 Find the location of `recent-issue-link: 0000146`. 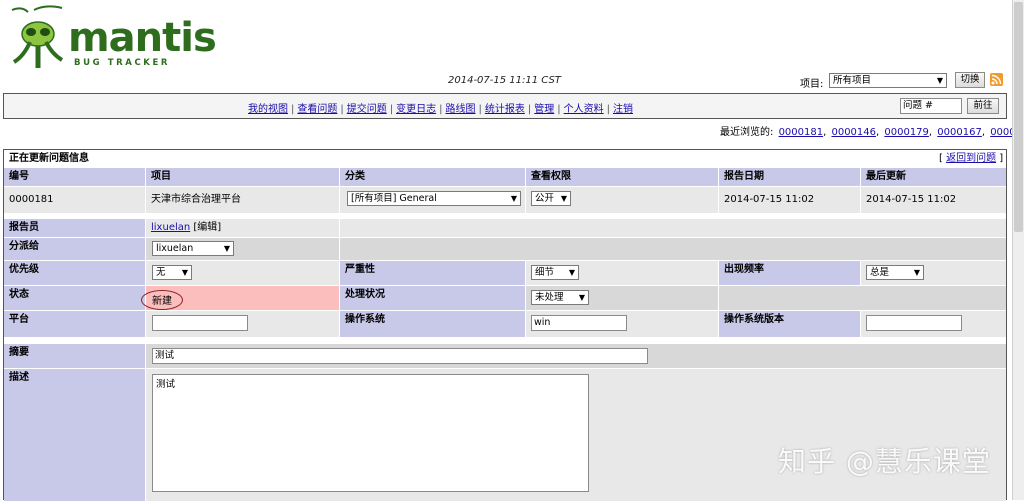

recent-issue-link: 0000146 is located at coordinates (853, 132).